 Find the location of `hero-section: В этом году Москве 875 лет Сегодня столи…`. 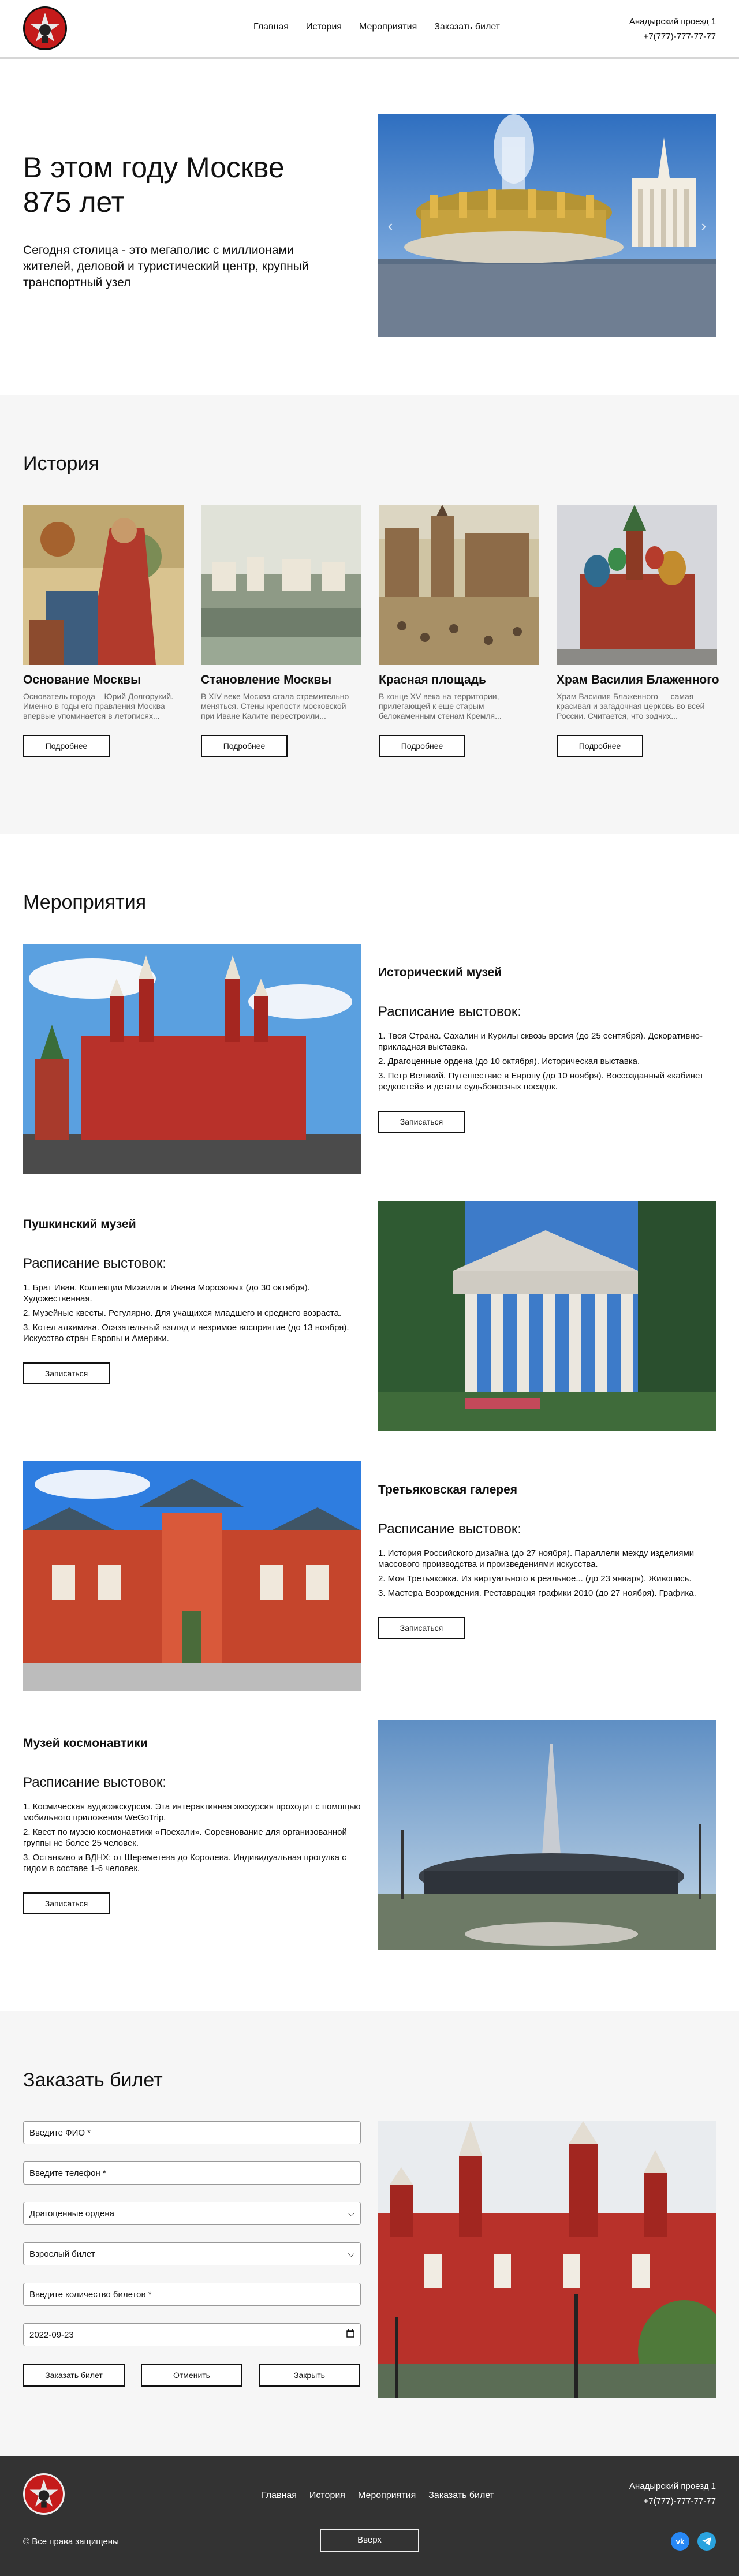

hero-section: В этом году Москве 875 лет Сегодня столи… is located at coordinates (369, 227).